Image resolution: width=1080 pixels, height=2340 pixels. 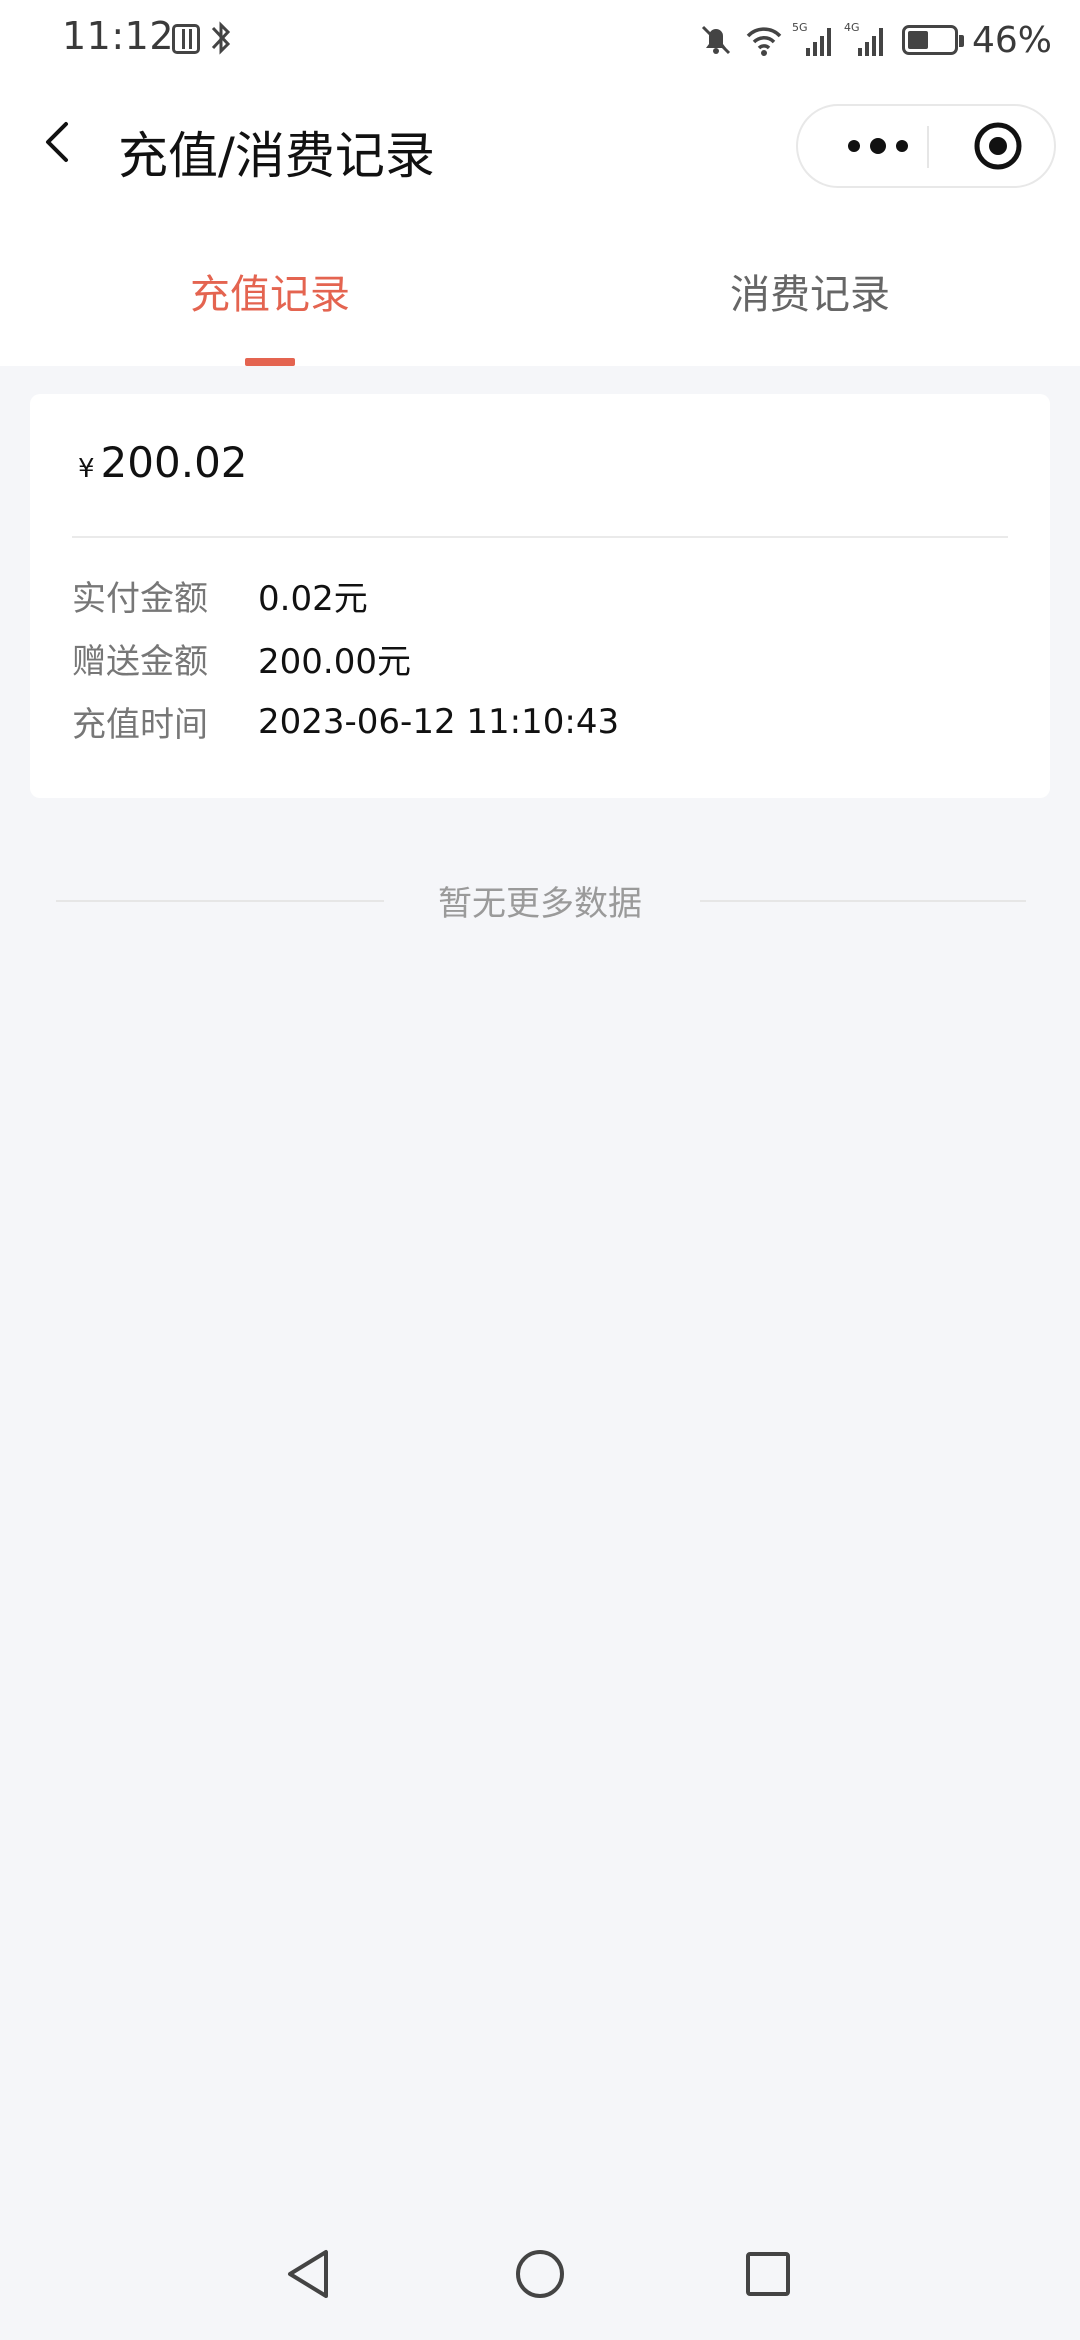 I want to click on status-time: 11:12, so click(x=118, y=36).